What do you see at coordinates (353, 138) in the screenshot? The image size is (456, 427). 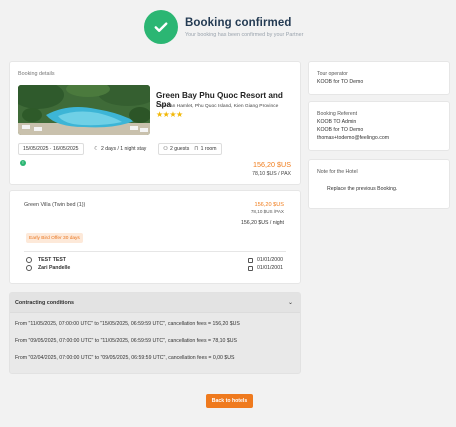 I see `referent-email: thomas+todemo@feelingo.com` at bounding box center [353, 138].